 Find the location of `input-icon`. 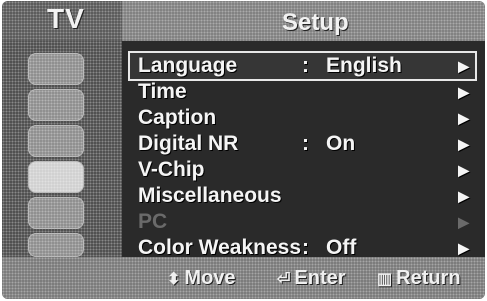

input-icon is located at coordinates (56, 213).